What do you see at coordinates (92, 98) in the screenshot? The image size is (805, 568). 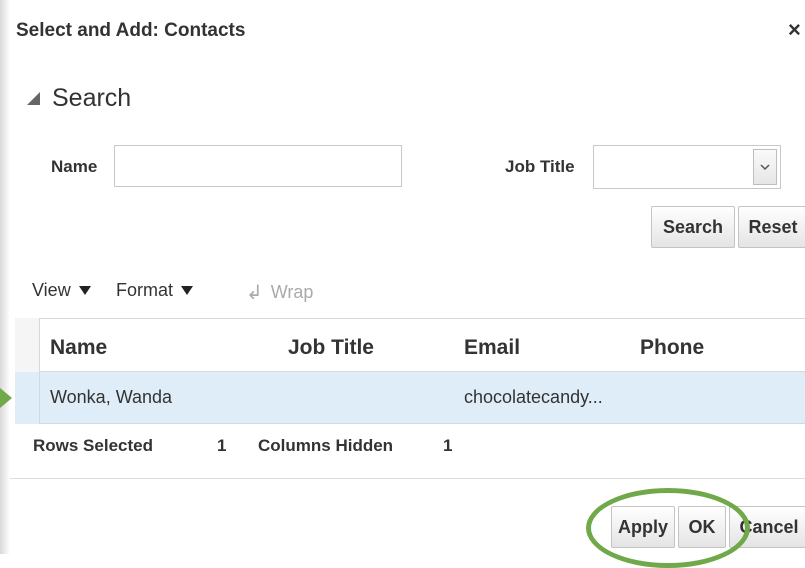 I see `search-section-label: Search` at bounding box center [92, 98].